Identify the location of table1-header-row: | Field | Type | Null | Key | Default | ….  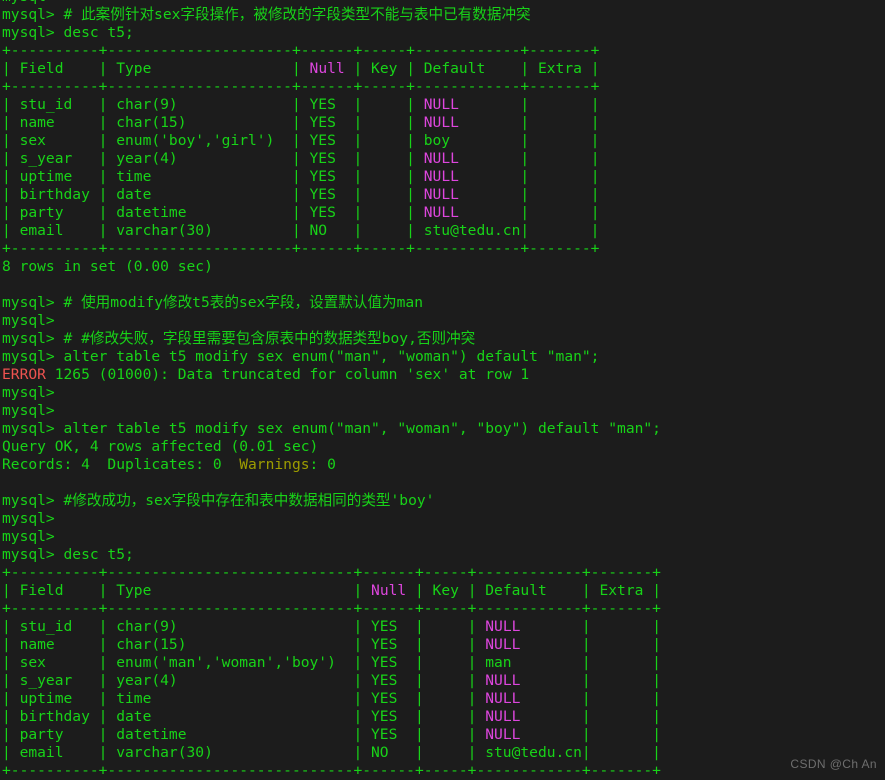
(443, 69).